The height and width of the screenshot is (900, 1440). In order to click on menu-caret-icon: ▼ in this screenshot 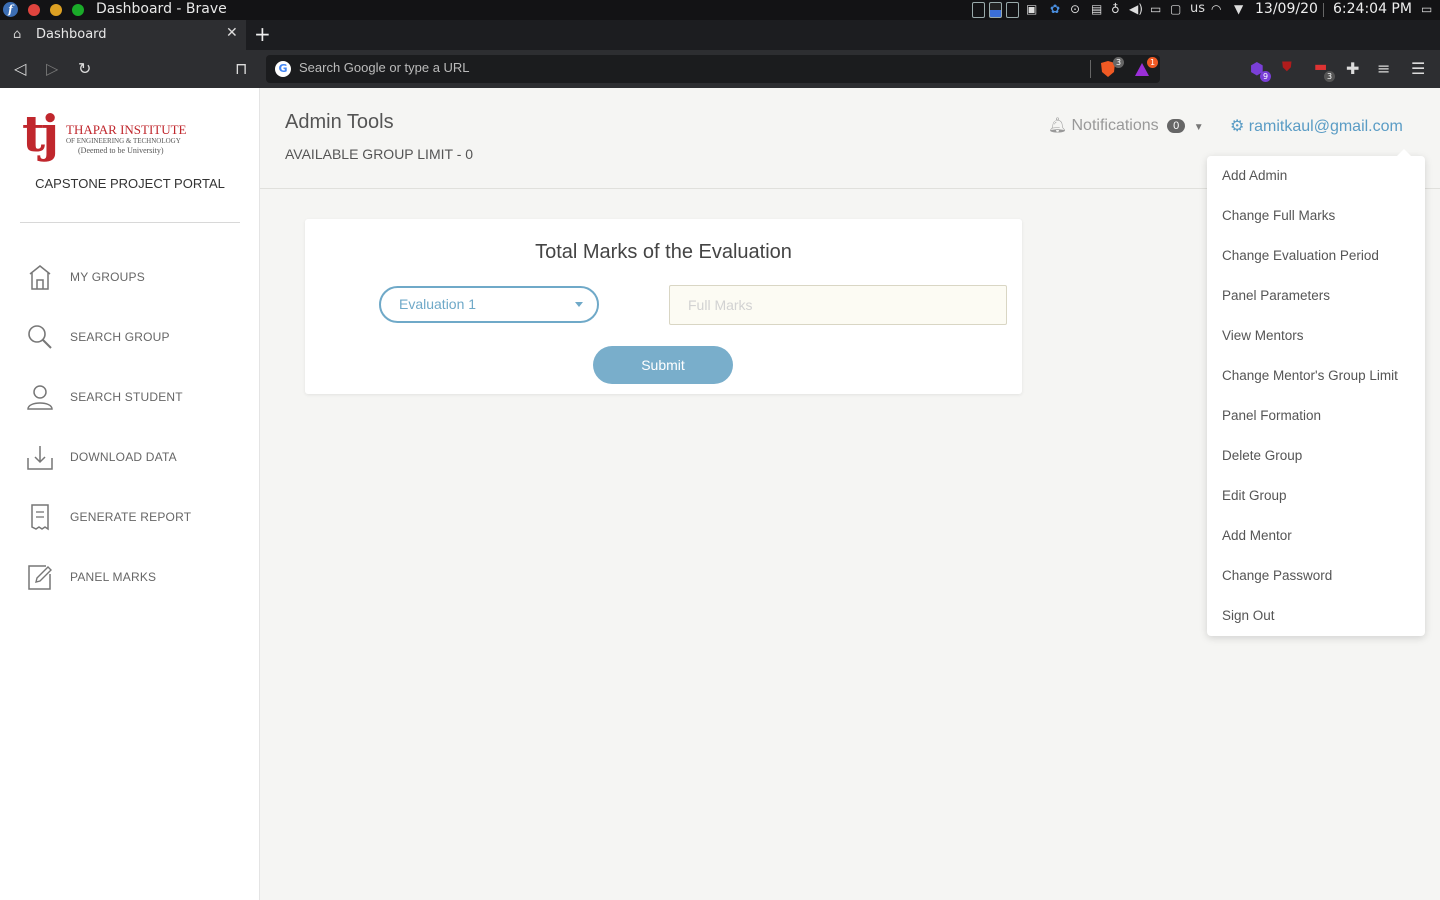, I will do `click(1238, 9)`.